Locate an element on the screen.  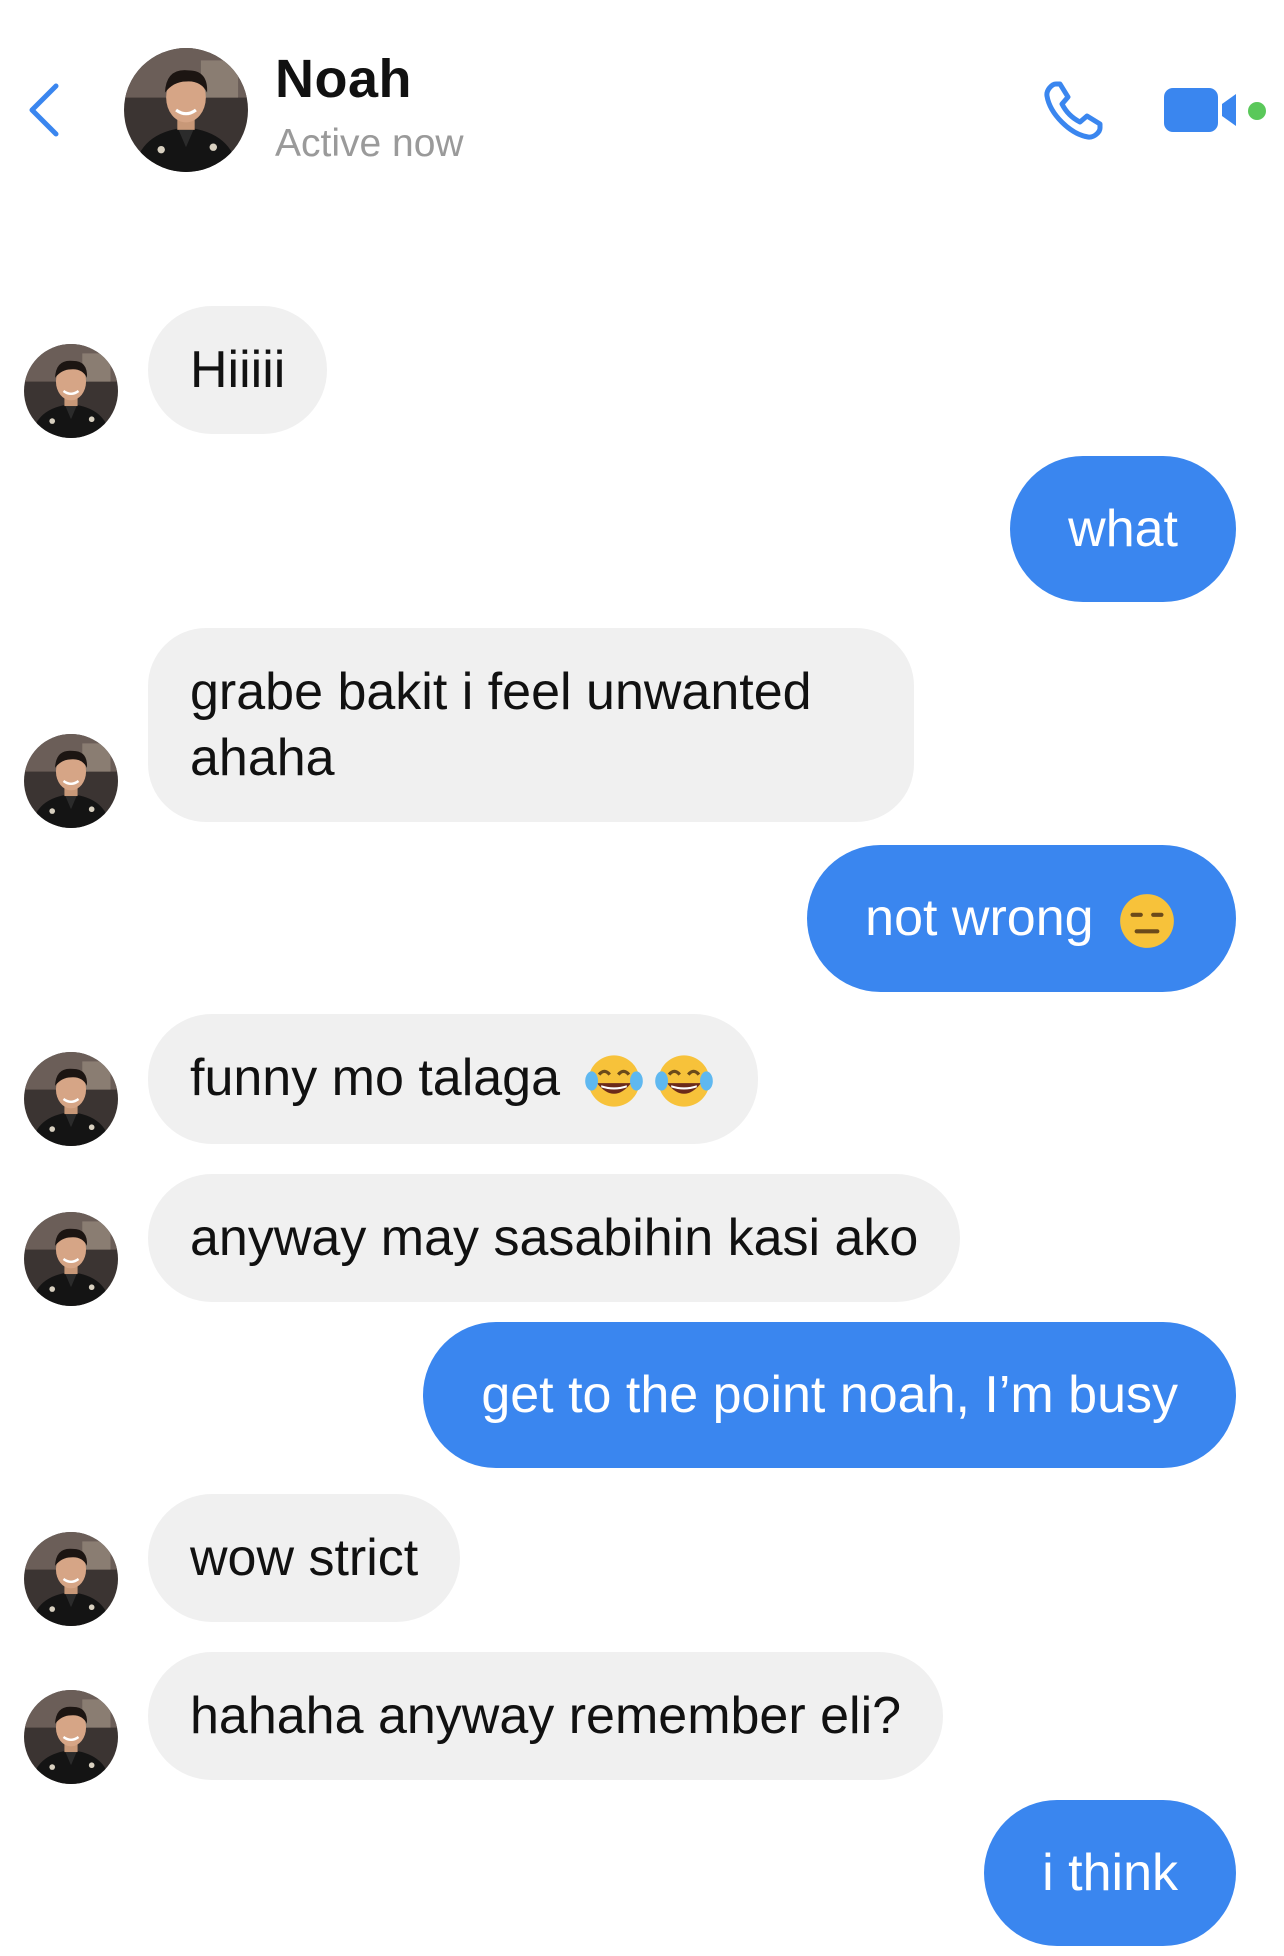
message-text: wow strict is located at coordinates (304, 1558).